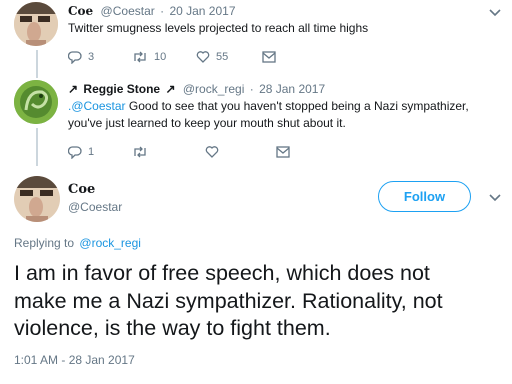 This screenshot has width=512, height=384. What do you see at coordinates (110, 243) in the screenshot?
I see `replying-to-handle: @rock_regi` at bounding box center [110, 243].